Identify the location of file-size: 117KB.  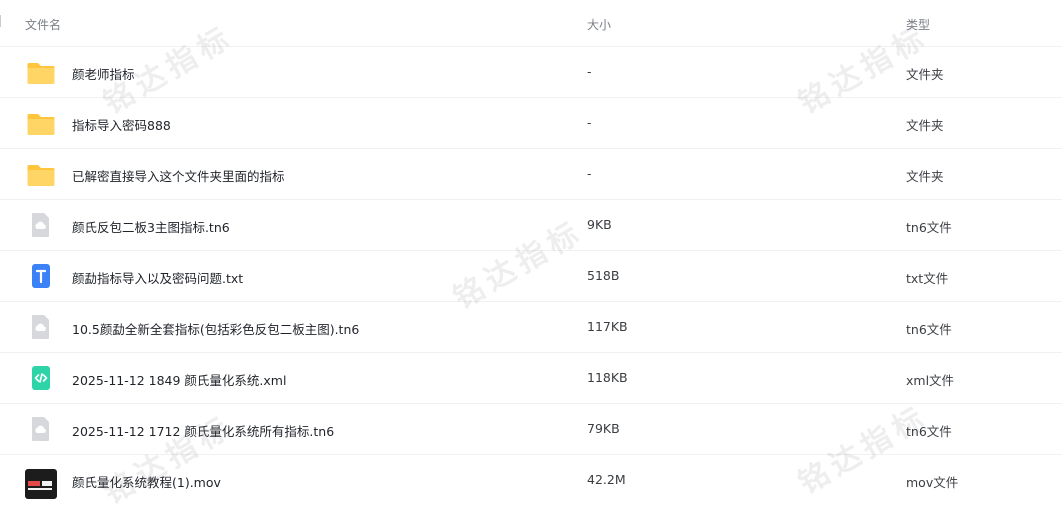
(607, 326).